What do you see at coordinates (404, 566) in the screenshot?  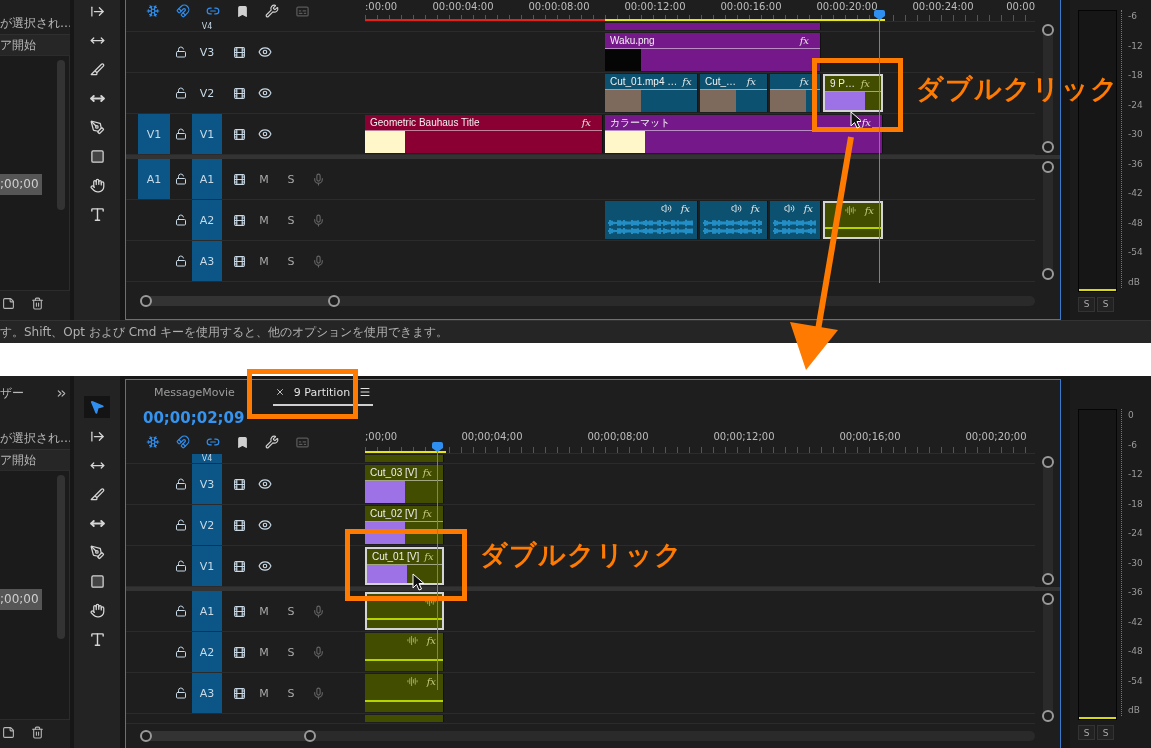 I see `video-clip: Cut_01 [V] fx` at bounding box center [404, 566].